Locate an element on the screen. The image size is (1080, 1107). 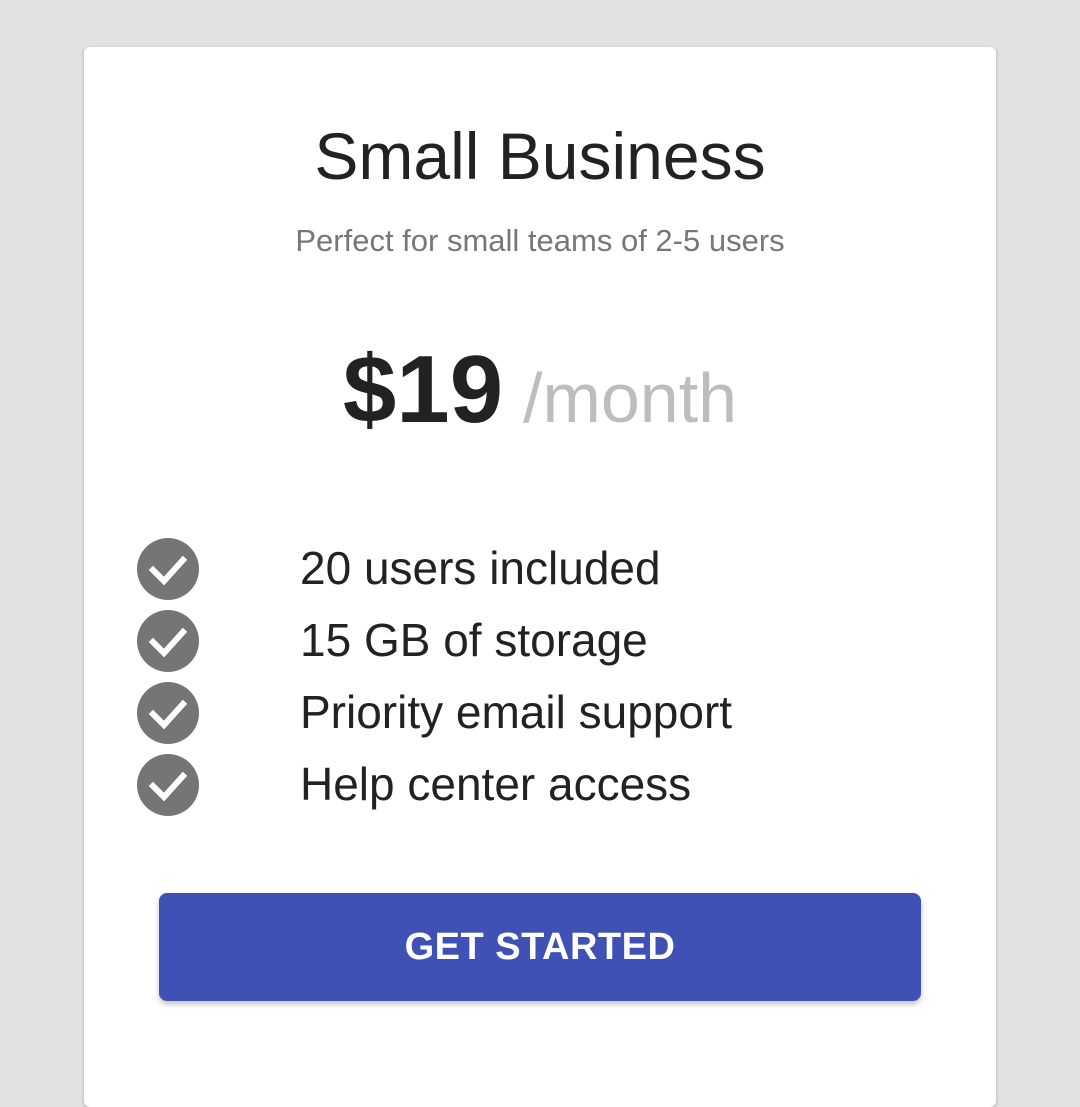
feature-label: Priority email support is located at coordinates (516, 712).